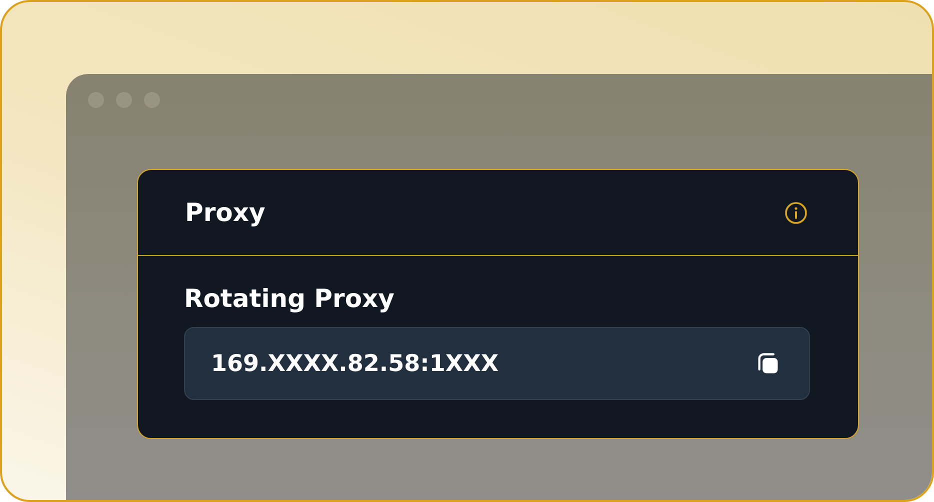 The height and width of the screenshot is (502, 934). What do you see at coordinates (225, 212) in the screenshot?
I see `card-title: Proxy` at bounding box center [225, 212].